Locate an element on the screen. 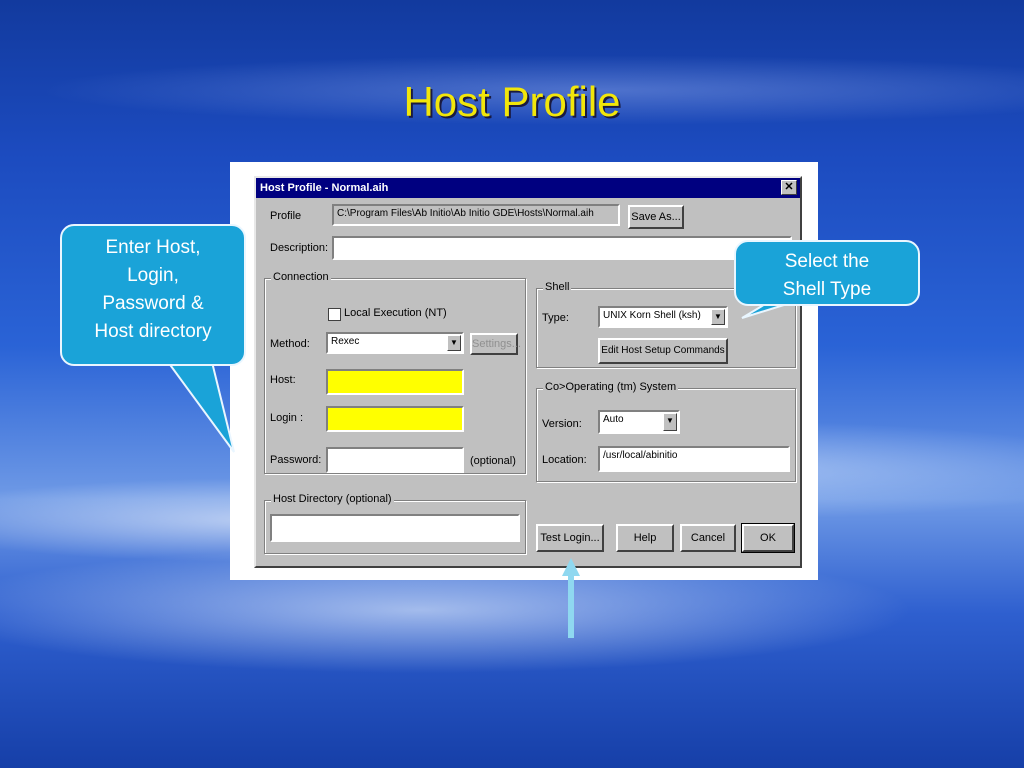  left-callout-line: Host directory is located at coordinates (153, 331).